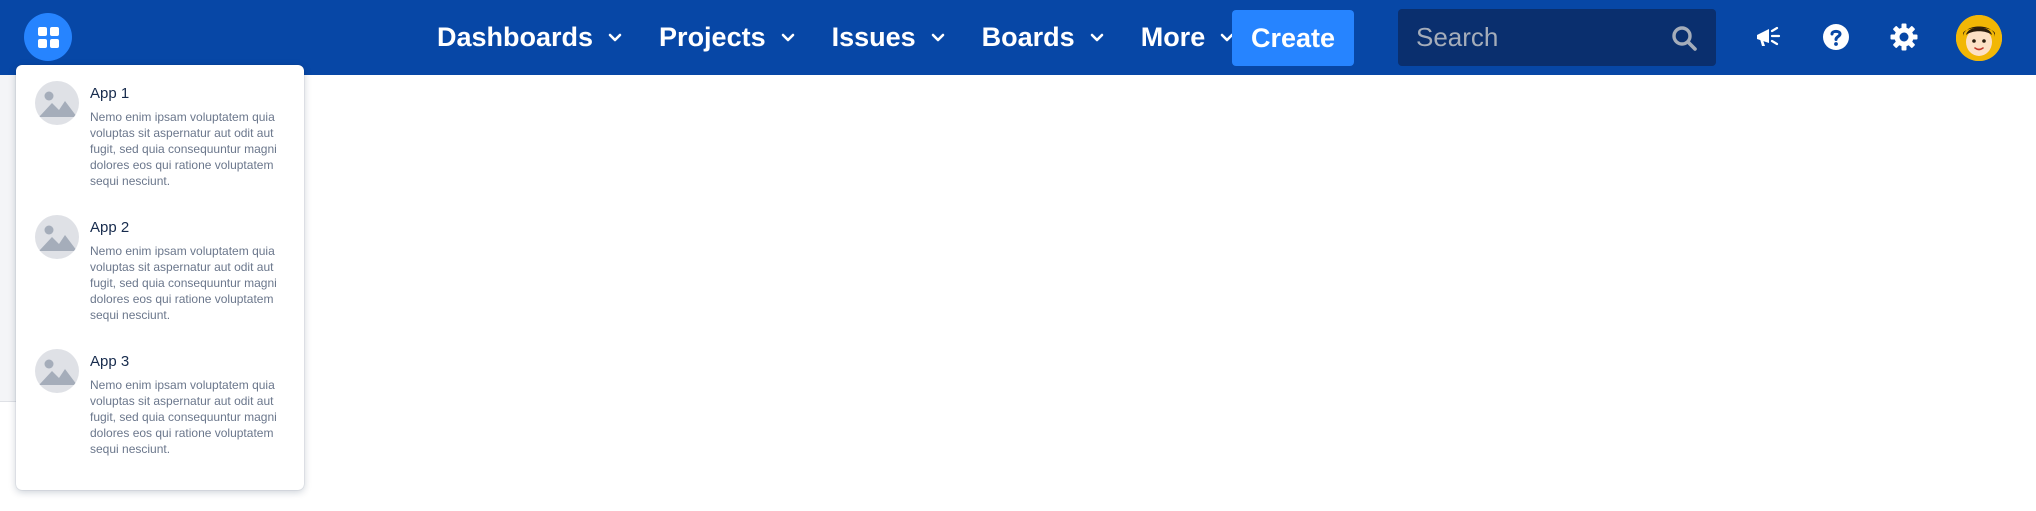 Image resolution: width=2036 pixels, height=511 pixels. Describe the element at coordinates (1528, 37) in the screenshot. I see `search-input` at that location.